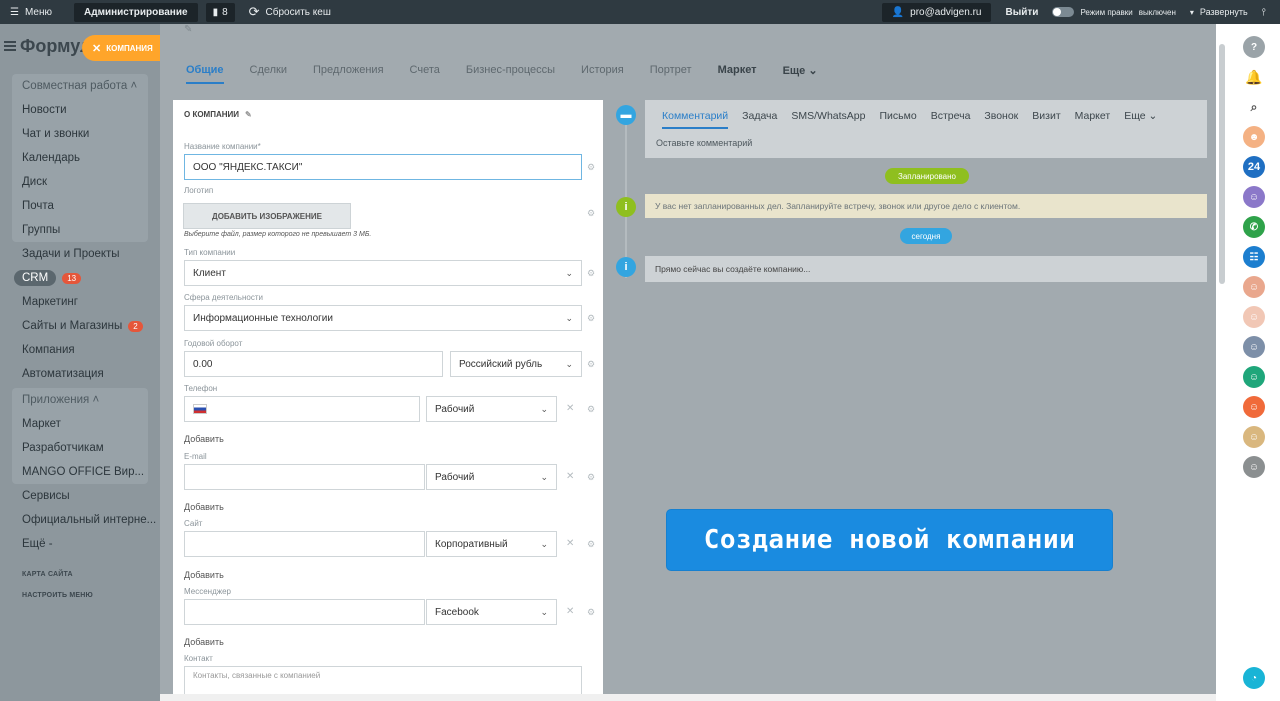 This screenshot has height=701, width=1280. I want to click on messenger-input, so click(304, 612).